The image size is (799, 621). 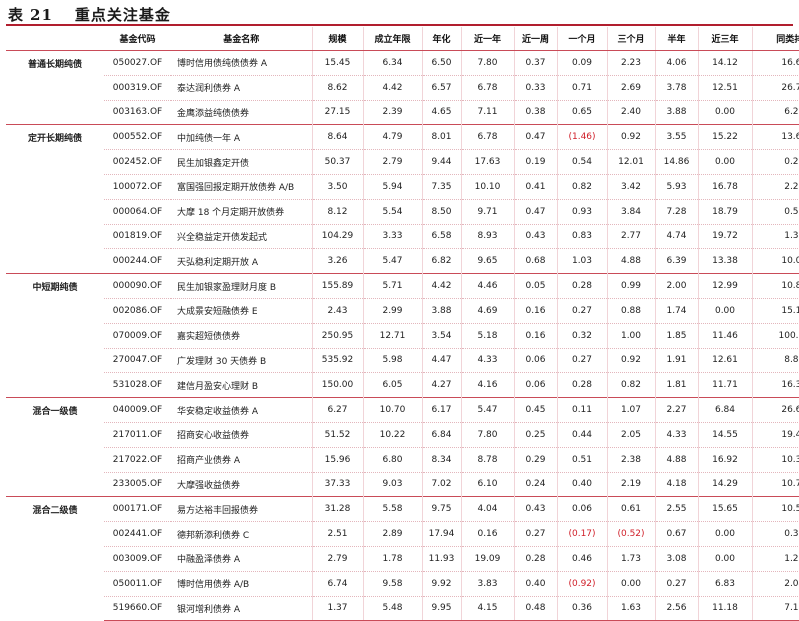 I want to click on value-cell: 2.99, so click(x=392, y=310).